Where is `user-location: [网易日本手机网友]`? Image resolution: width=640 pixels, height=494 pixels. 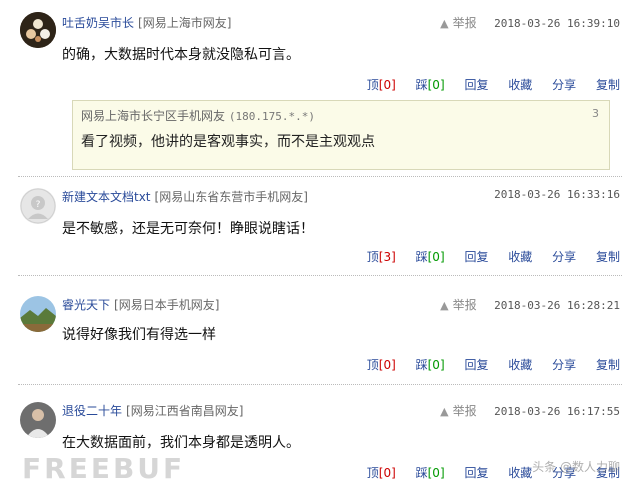
user-location: [网易日本手机网友] is located at coordinates (167, 305).